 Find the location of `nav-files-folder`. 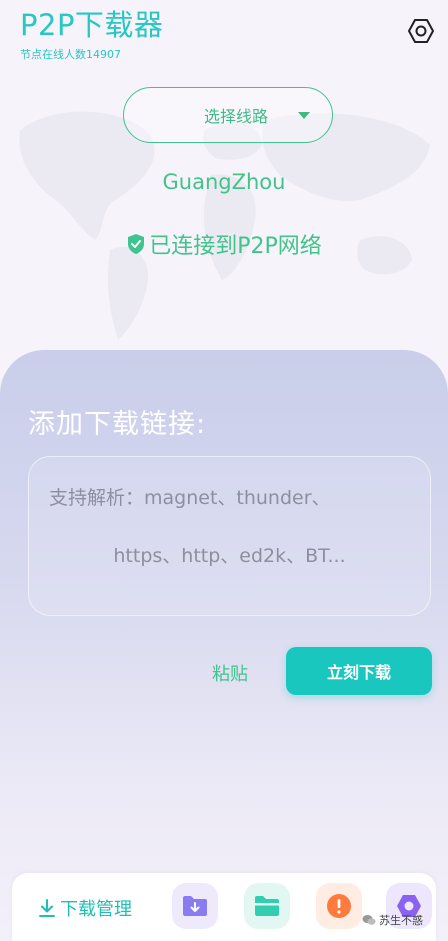

nav-files-folder is located at coordinates (267, 906).